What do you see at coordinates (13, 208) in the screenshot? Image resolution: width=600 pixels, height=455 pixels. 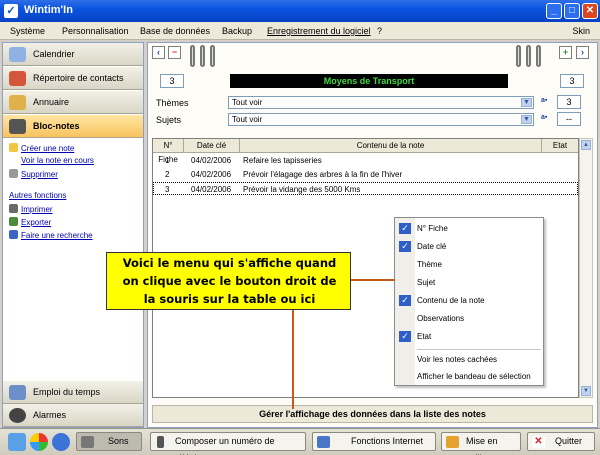 I see `printer-icon` at bounding box center [13, 208].